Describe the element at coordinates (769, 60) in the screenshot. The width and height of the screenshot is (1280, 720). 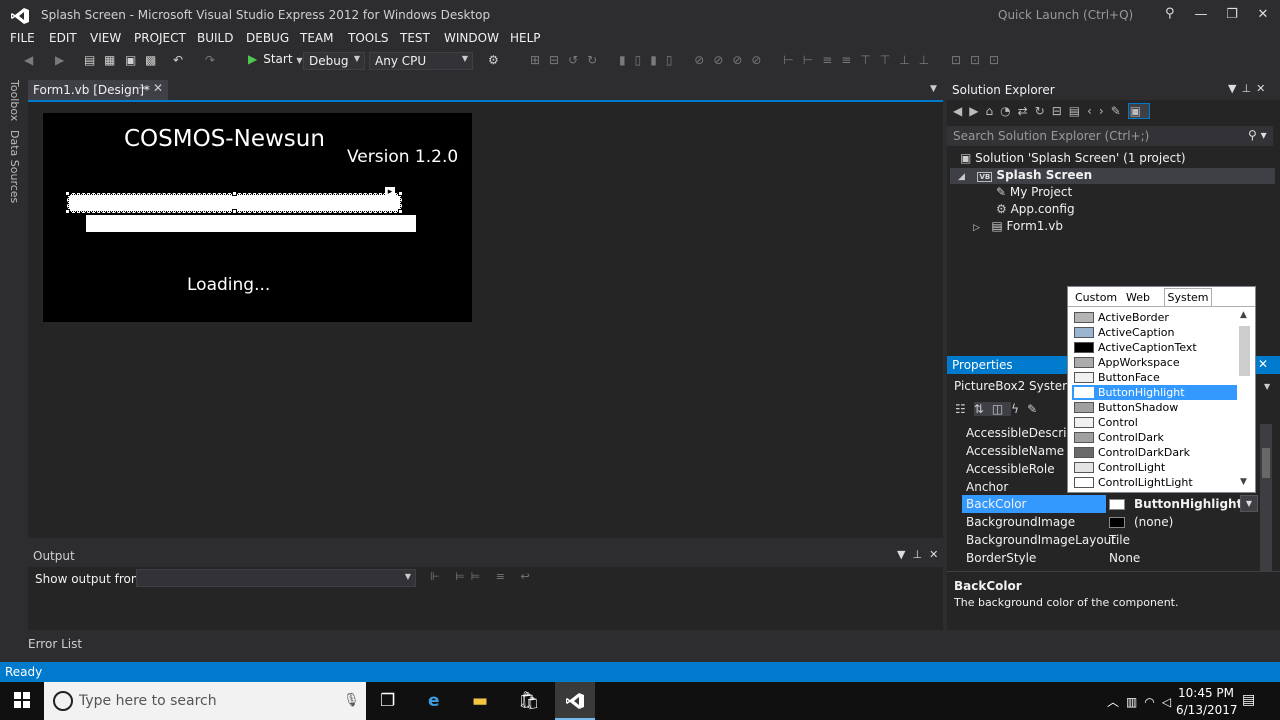
I see `layout-toolbar-icons: ⊞⊟↺↻ ▮▯▮▯ ⊘⊘⊘⊘ ⊢⊢≡≡⊤⊤⊥⊥ ⊡⊡⊡` at that location.